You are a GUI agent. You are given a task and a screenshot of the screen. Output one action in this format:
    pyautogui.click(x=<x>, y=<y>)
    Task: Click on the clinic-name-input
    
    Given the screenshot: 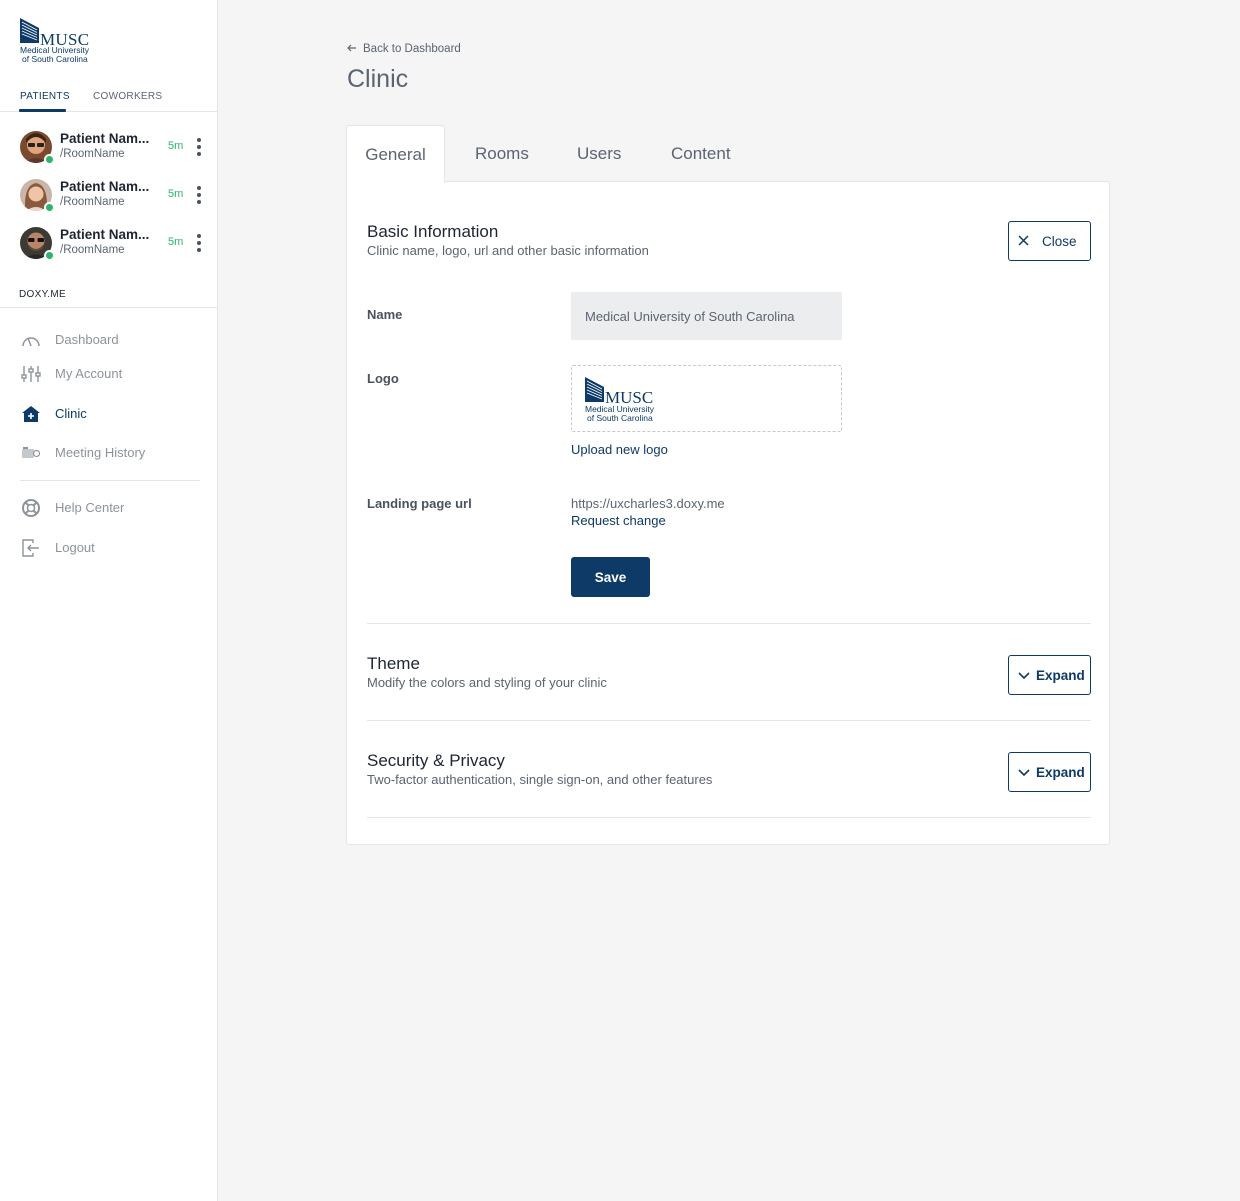 What is the action you would take?
    pyautogui.click(x=706, y=316)
    